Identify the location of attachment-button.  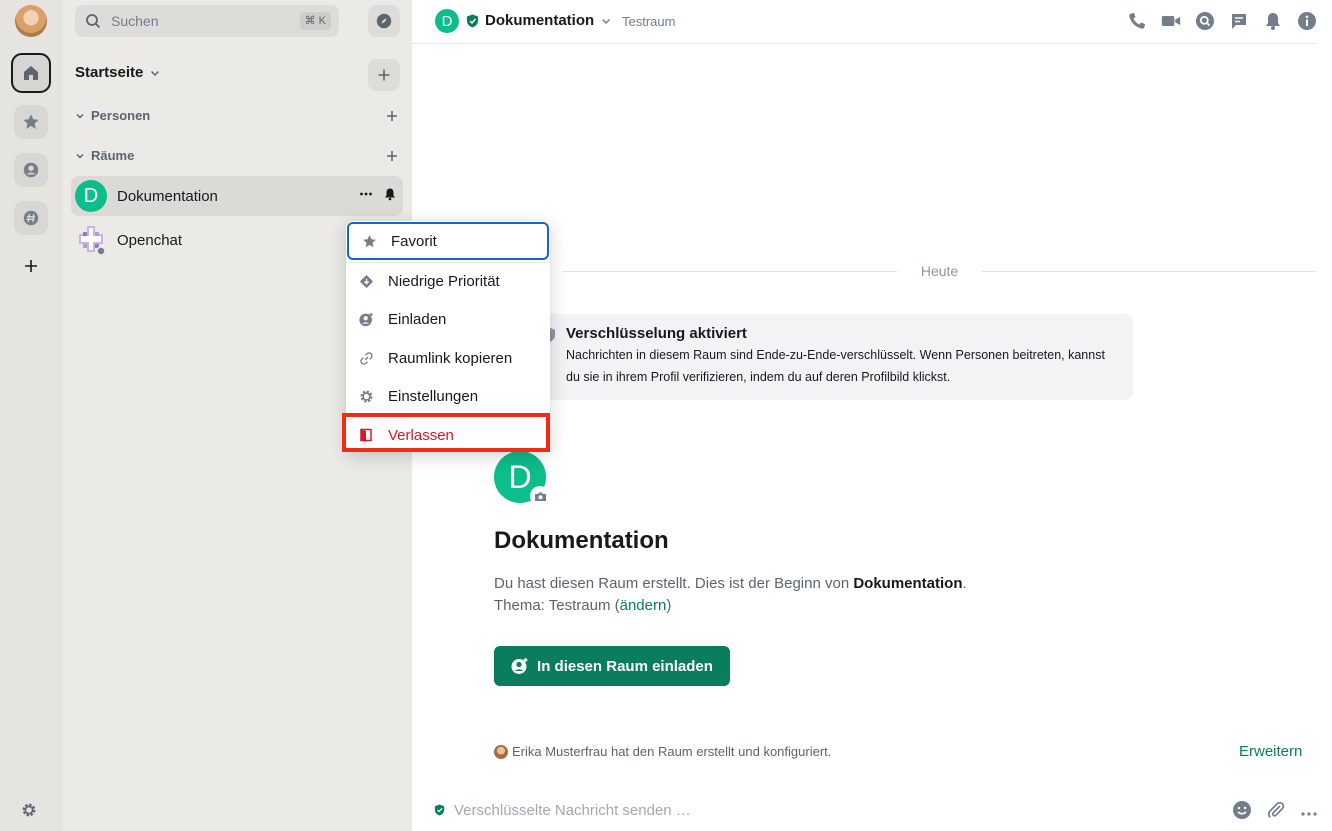
(1276, 812).